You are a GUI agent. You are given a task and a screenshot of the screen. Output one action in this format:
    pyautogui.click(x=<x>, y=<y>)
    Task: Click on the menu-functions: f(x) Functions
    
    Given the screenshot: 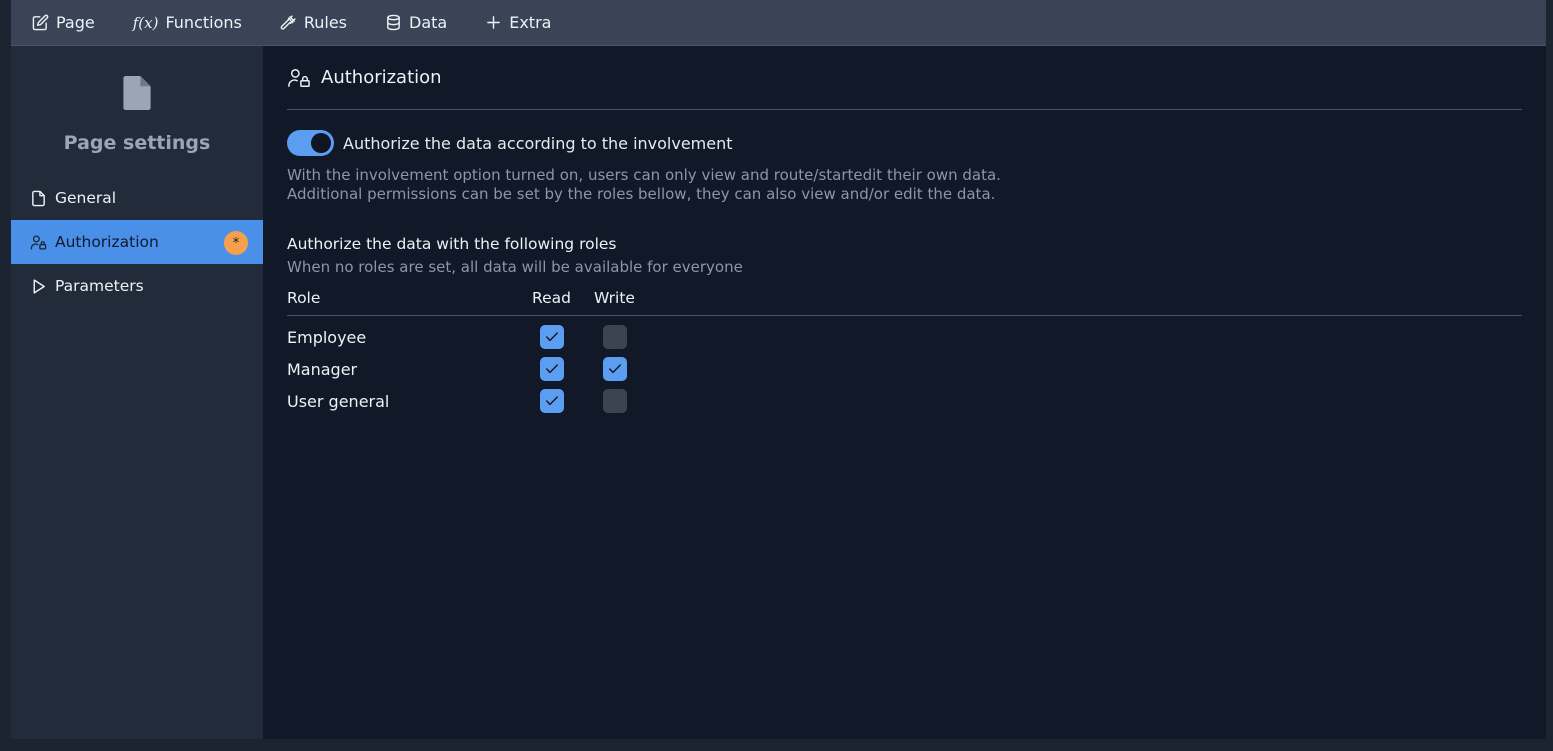 What is the action you would take?
    pyautogui.click(x=187, y=23)
    